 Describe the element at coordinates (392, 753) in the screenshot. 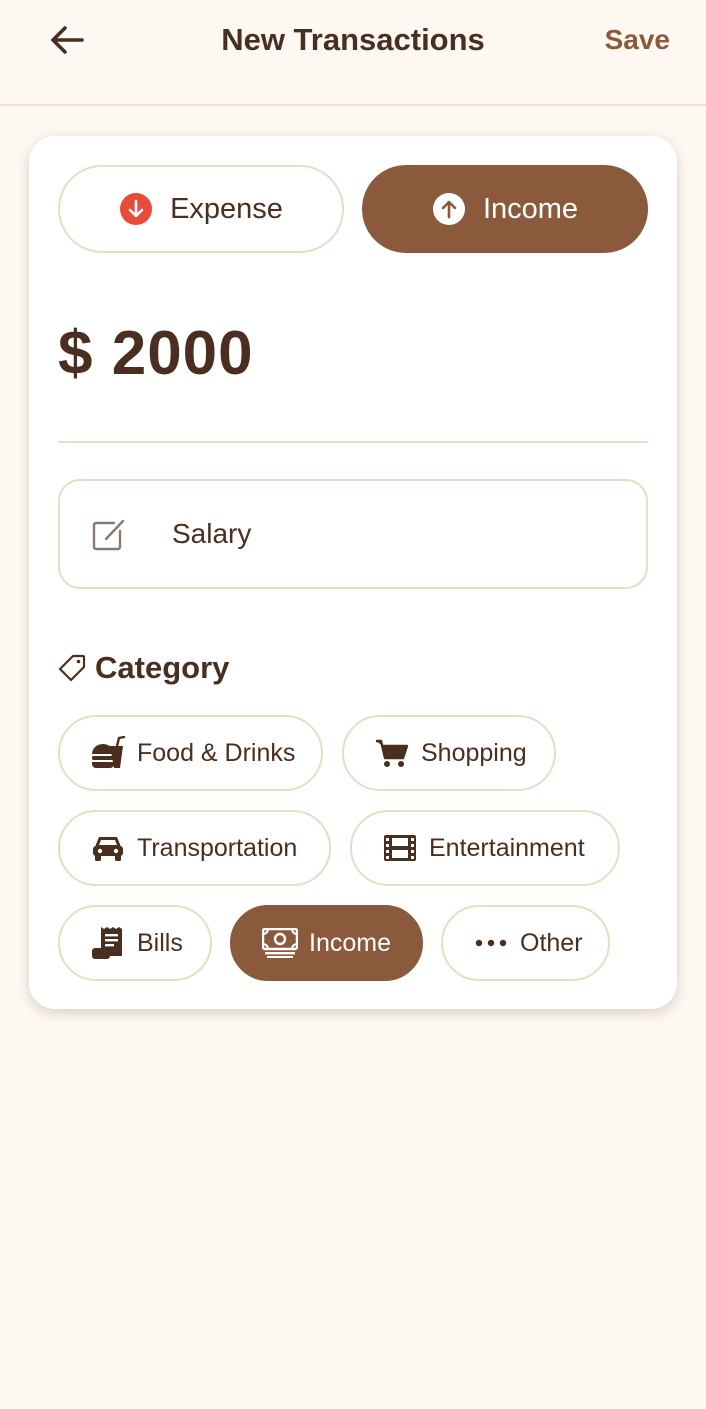

I see `cart-icon` at that location.